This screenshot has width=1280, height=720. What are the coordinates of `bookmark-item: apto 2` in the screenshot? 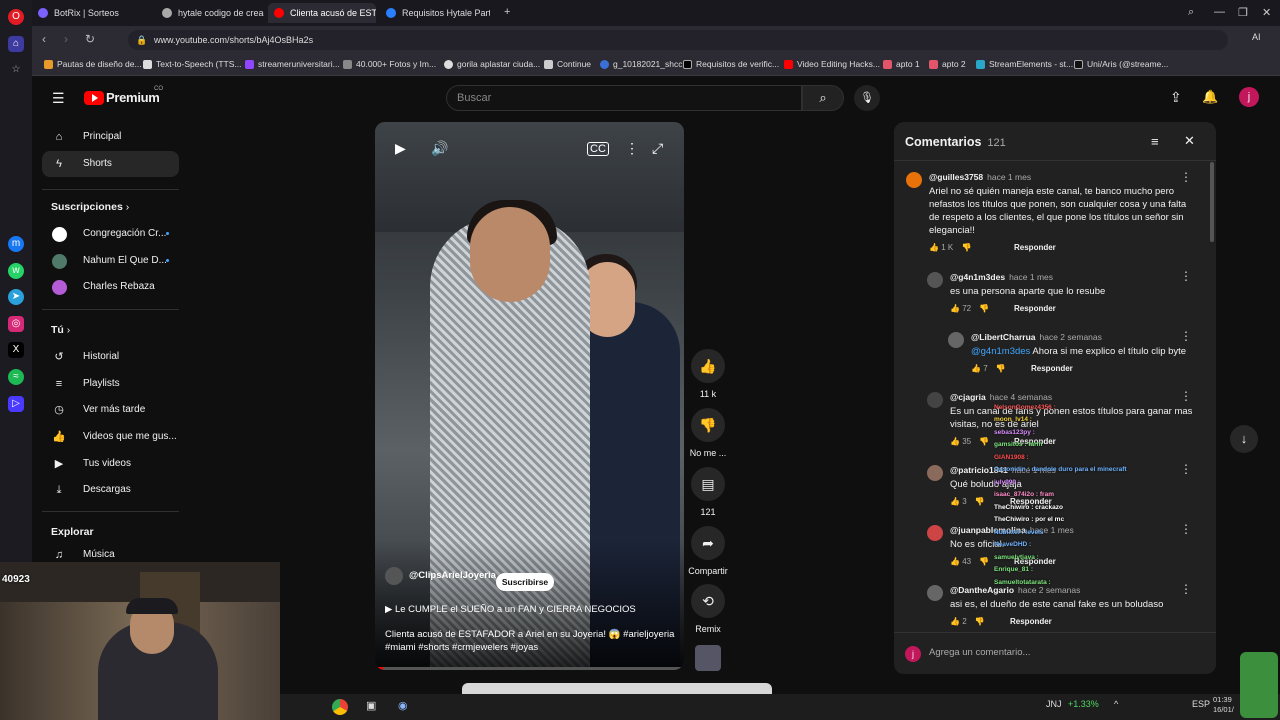 It's located at (947, 64).